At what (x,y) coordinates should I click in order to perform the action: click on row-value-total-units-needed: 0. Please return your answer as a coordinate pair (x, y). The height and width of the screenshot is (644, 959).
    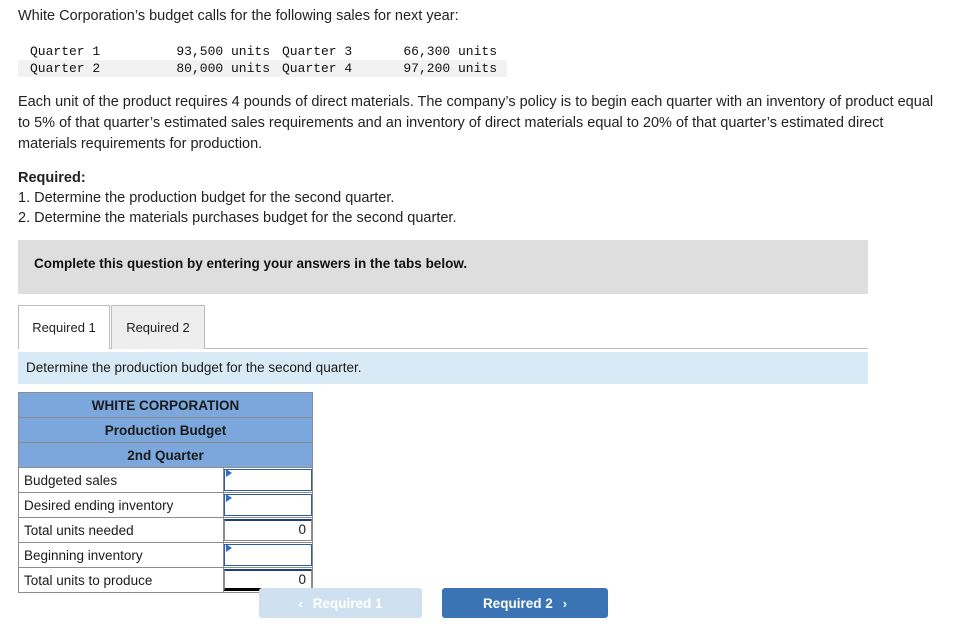
    Looking at the image, I should click on (268, 530).